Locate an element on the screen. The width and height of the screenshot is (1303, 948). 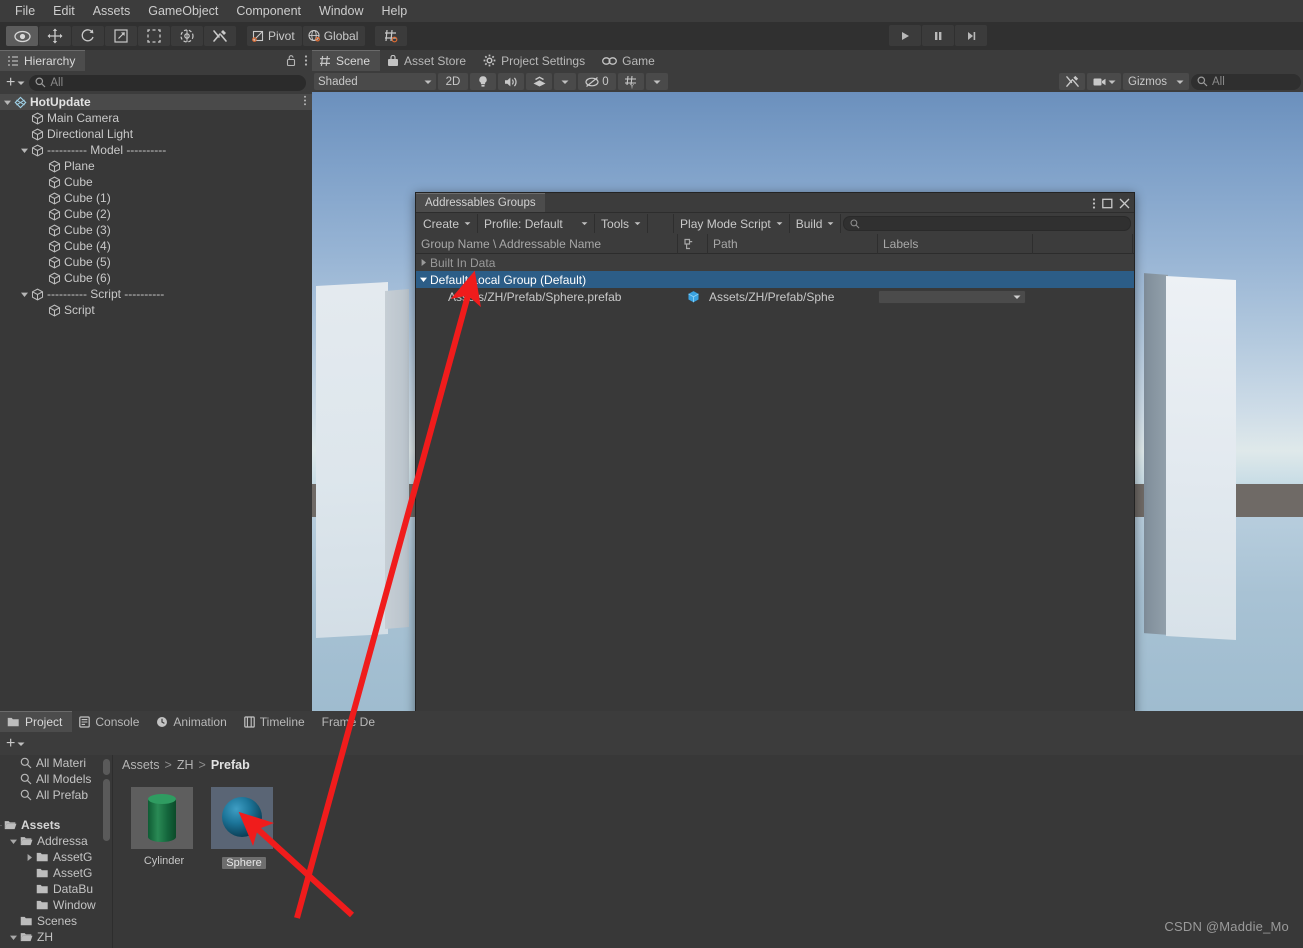
hierarchy-search-input: All is located at coordinates (167, 82).